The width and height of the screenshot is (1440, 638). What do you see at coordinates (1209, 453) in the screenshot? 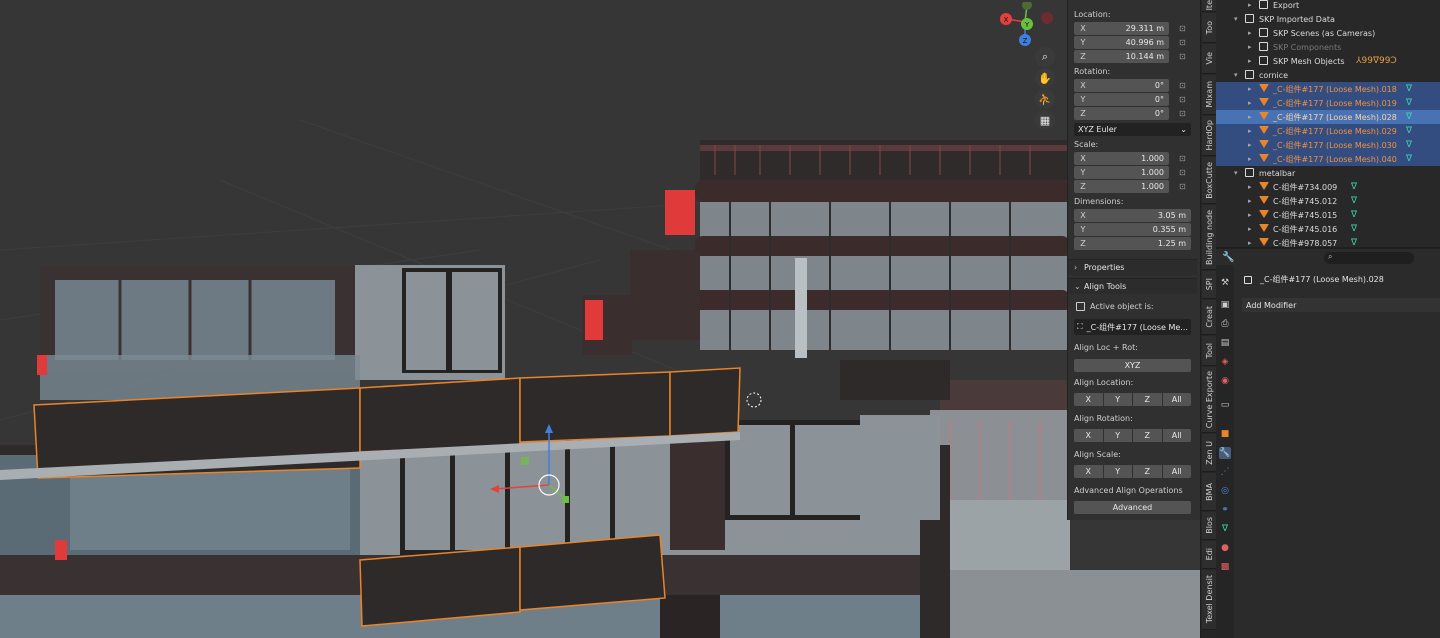
I see `tab-zen-uv: Zen U` at bounding box center [1209, 453].